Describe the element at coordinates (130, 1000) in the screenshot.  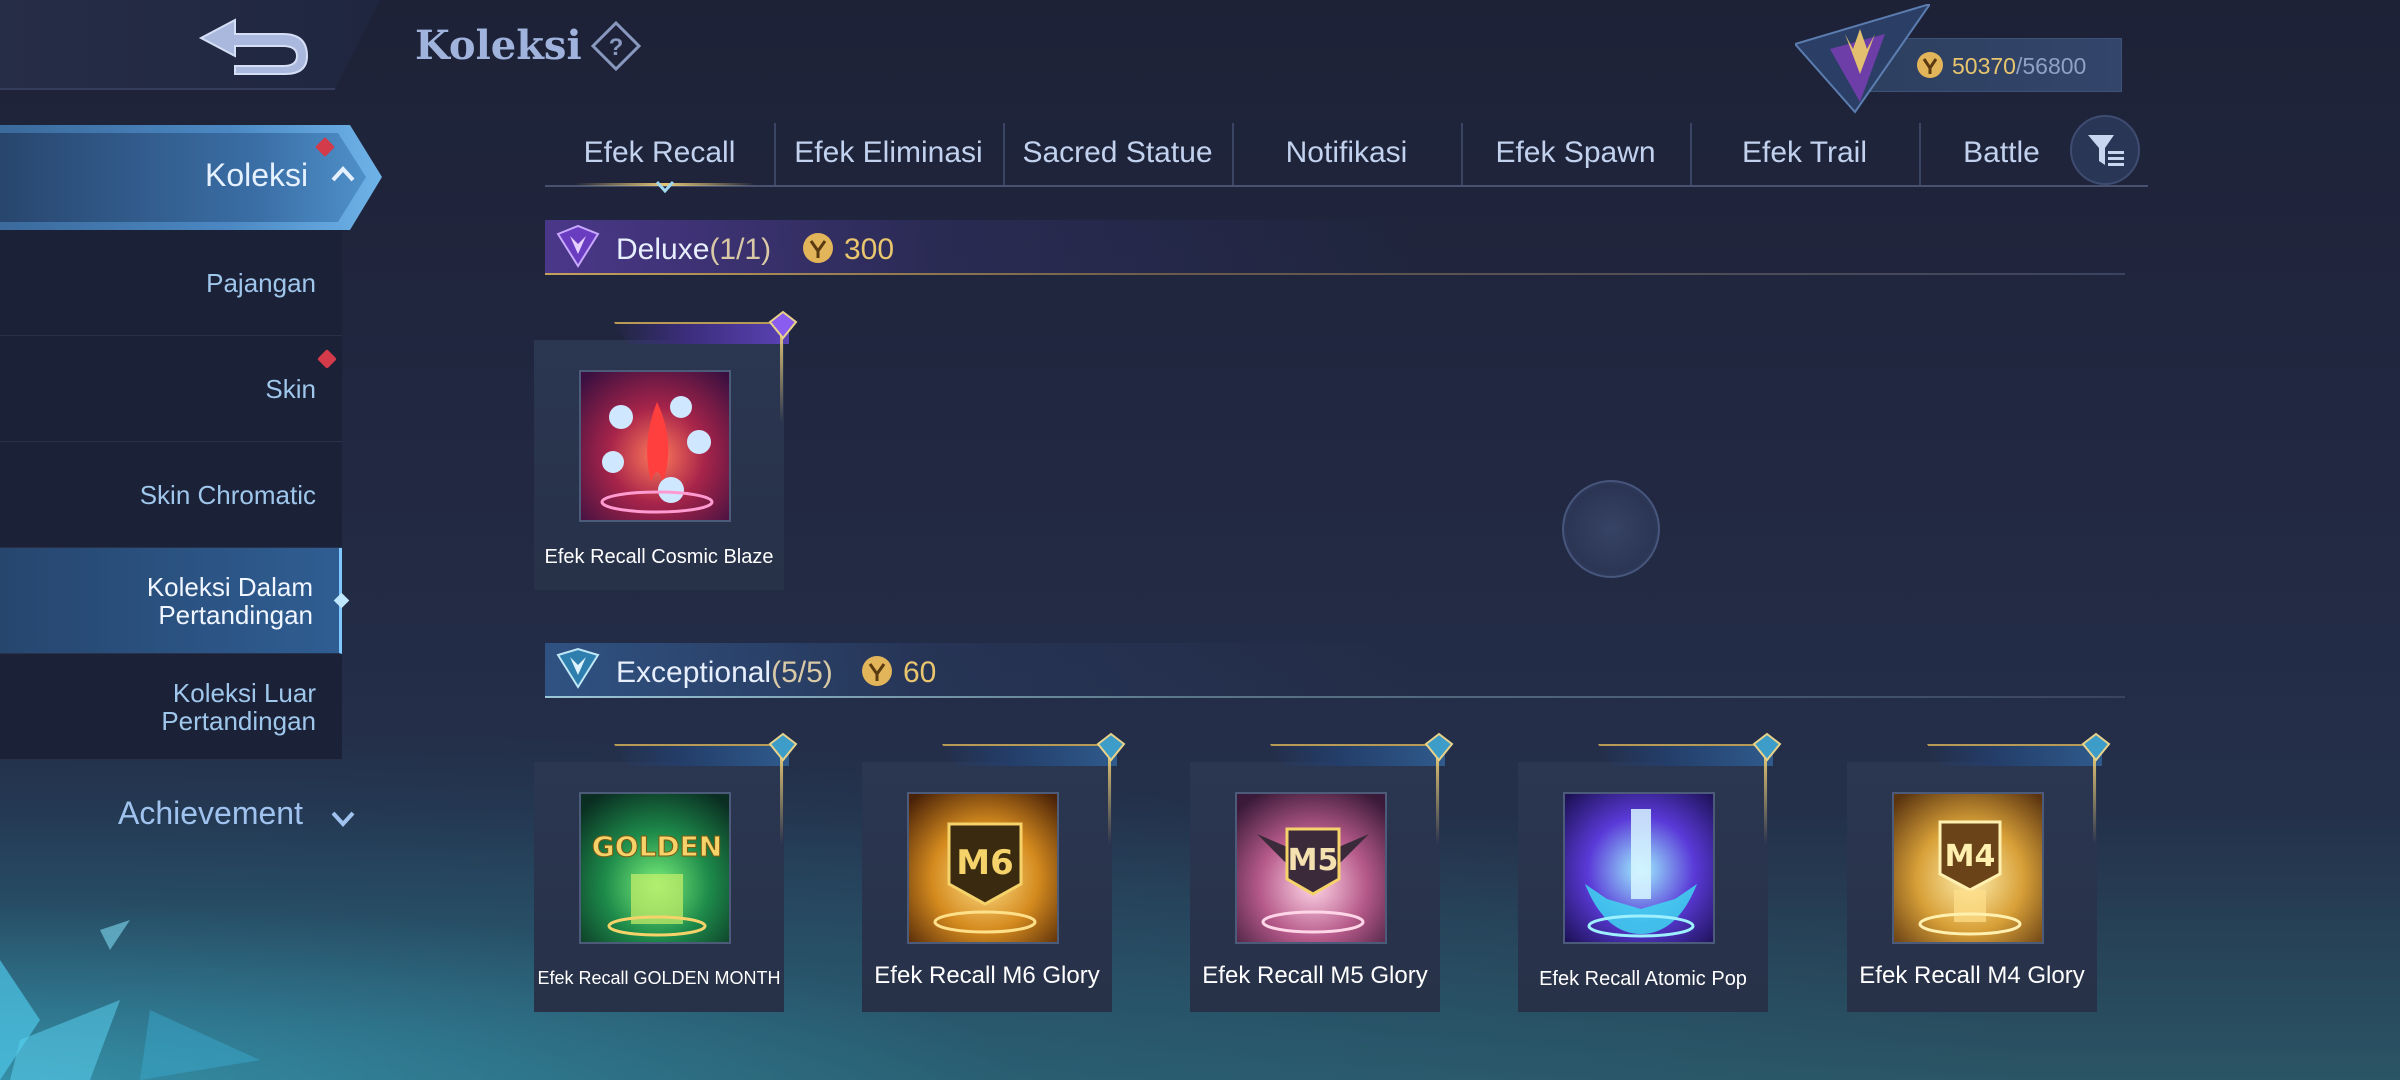
I see `decorative-shards` at that location.